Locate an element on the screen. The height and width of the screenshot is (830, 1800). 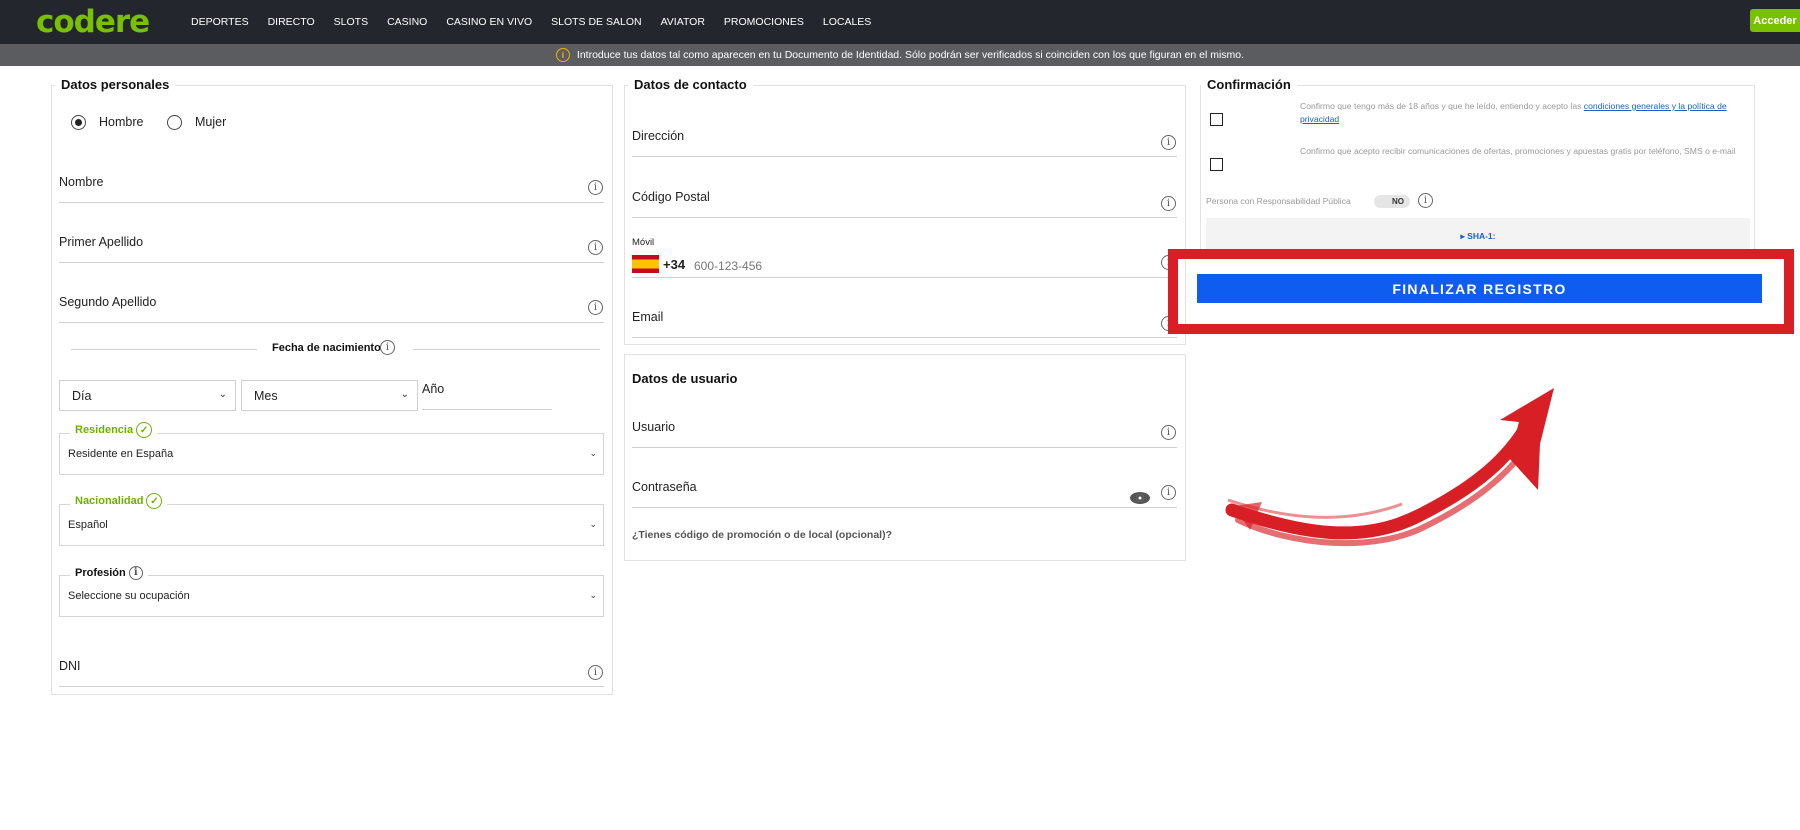
gender-female-label: Mujer is located at coordinates (211, 122).